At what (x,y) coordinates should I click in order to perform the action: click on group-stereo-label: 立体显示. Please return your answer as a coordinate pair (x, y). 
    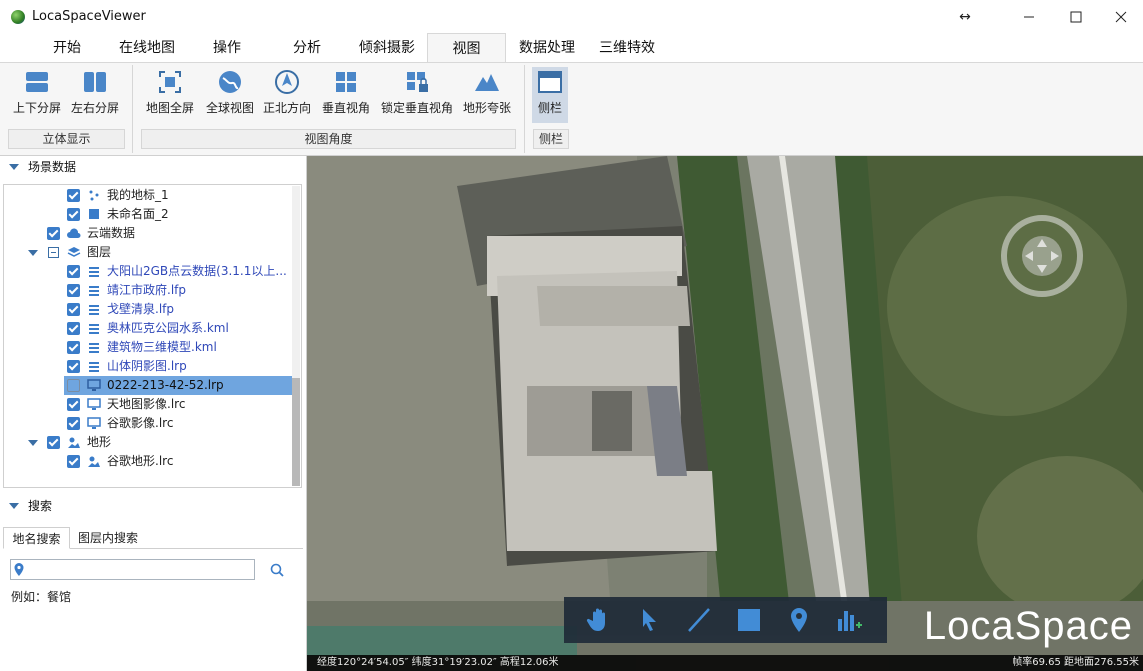
    Looking at the image, I should click on (66, 139).